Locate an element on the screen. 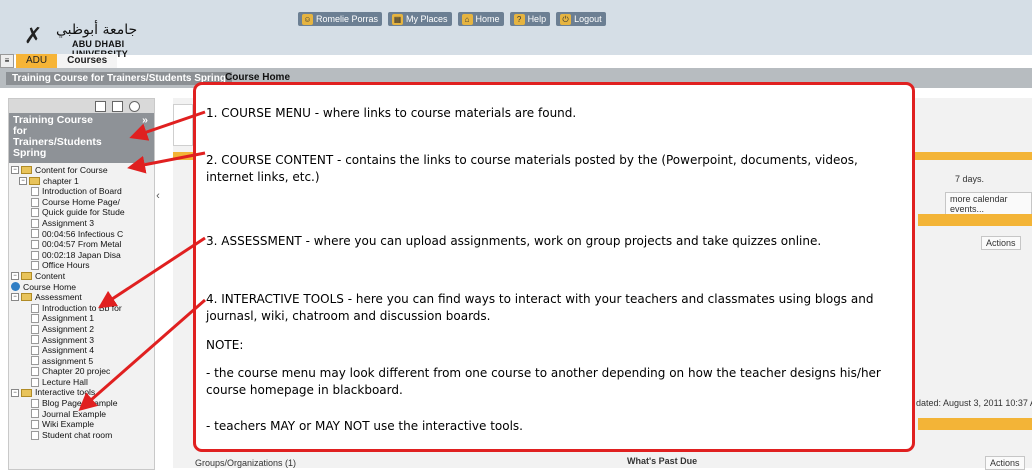  whats-past-due-title: What's Past Due is located at coordinates (662, 461).